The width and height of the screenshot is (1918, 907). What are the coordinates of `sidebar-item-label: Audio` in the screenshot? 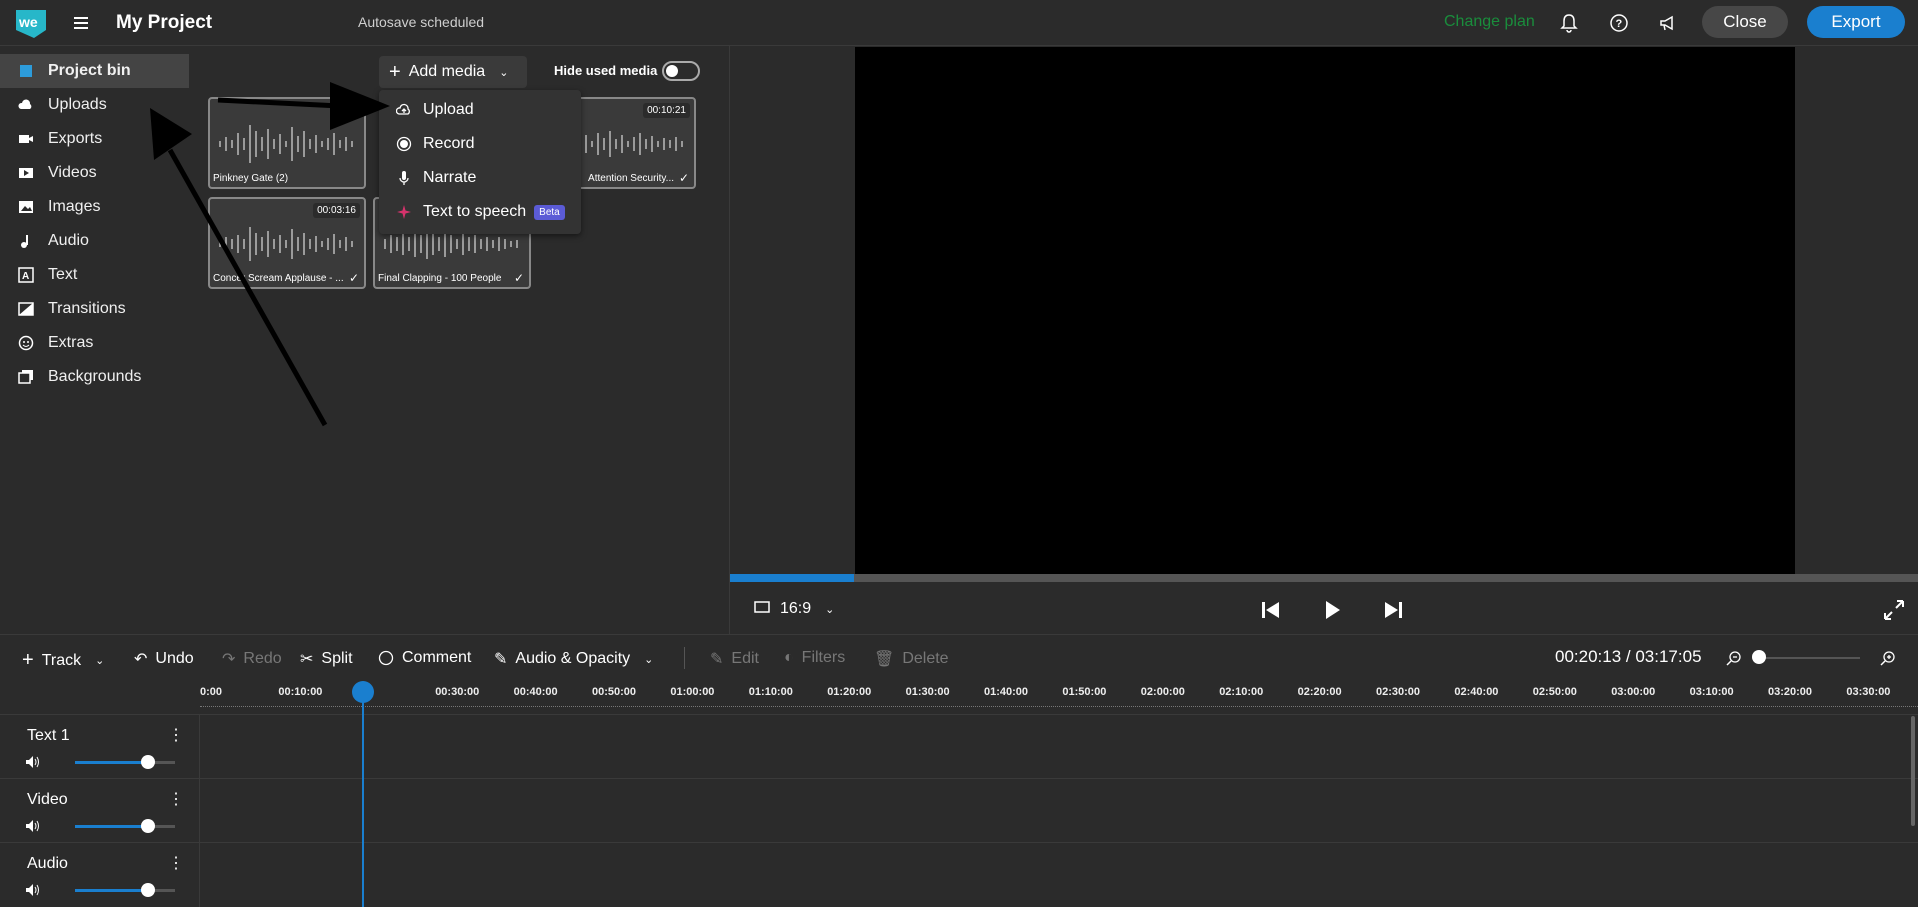 It's located at (68, 240).